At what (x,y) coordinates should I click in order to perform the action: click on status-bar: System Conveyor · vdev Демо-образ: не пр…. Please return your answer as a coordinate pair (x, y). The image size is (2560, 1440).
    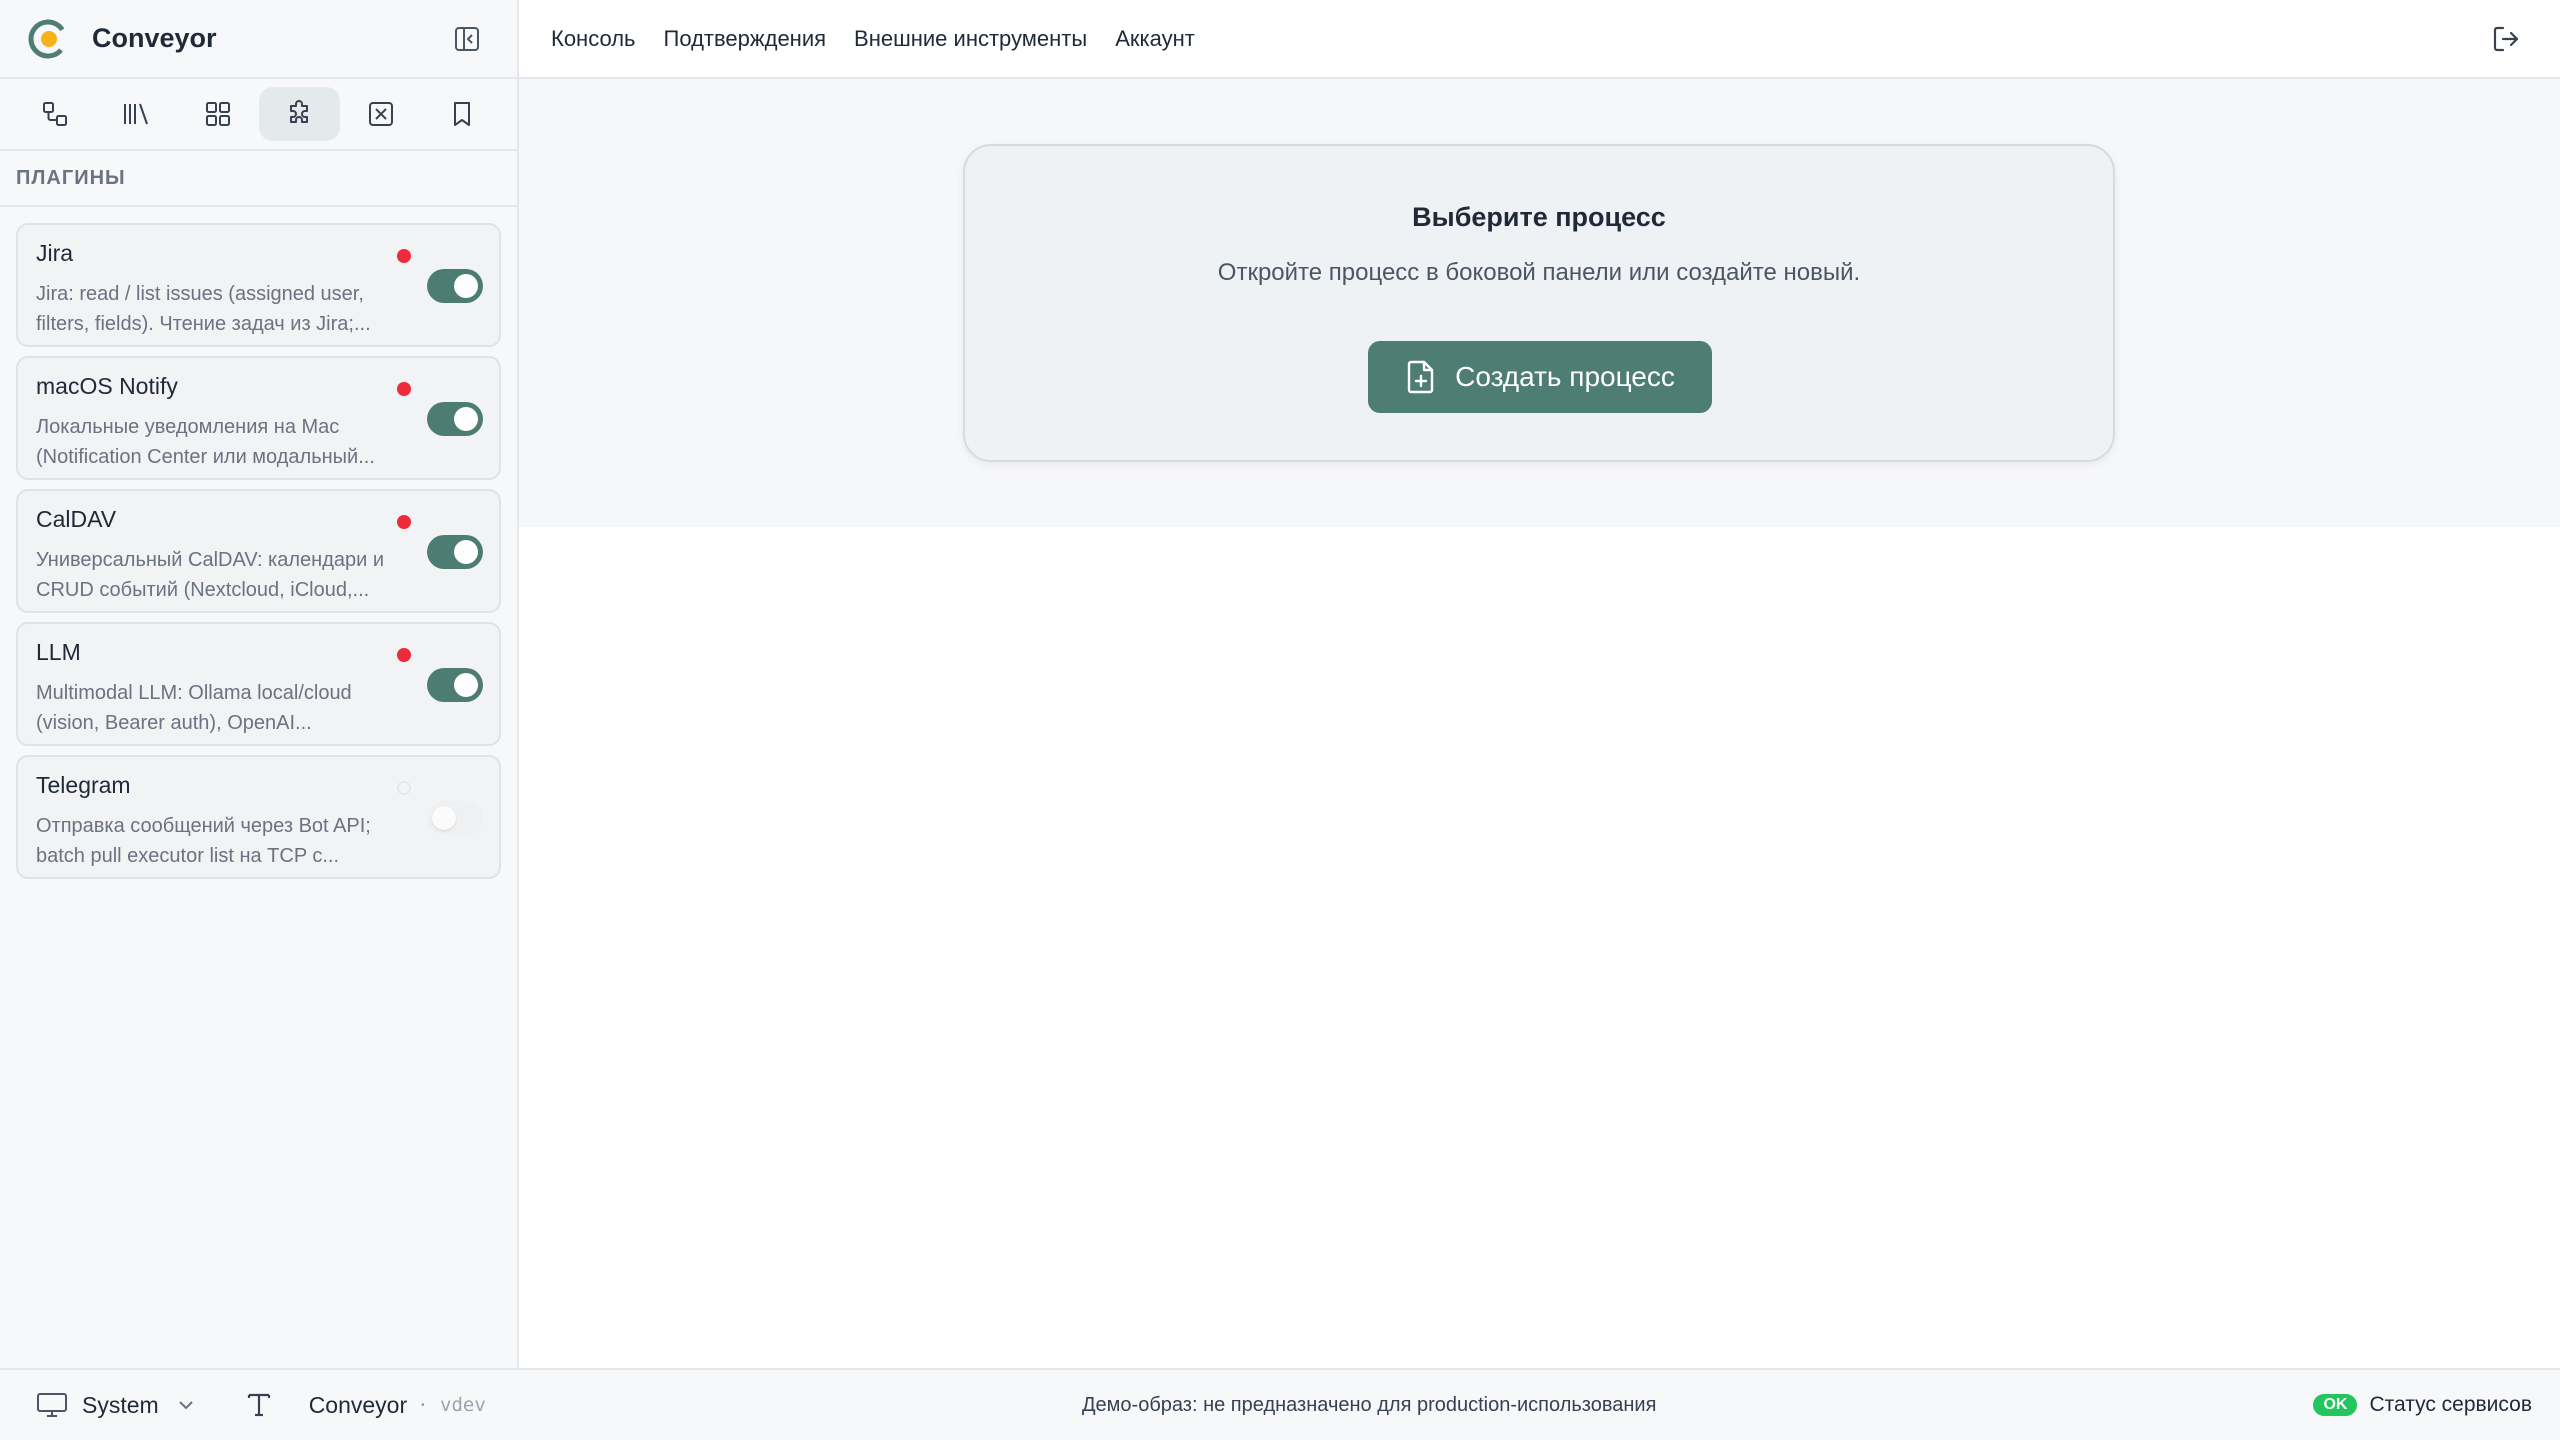
    Looking at the image, I should click on (1280, 1404).